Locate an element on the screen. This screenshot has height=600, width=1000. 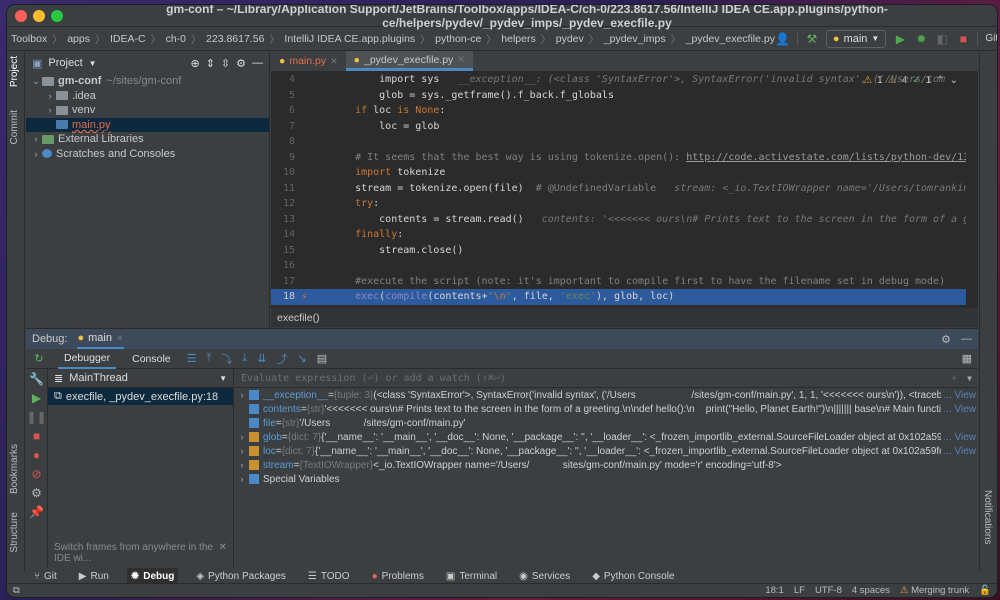
tool-tab-terminal: ▣ Terminal is located at coordinates (471, 576).